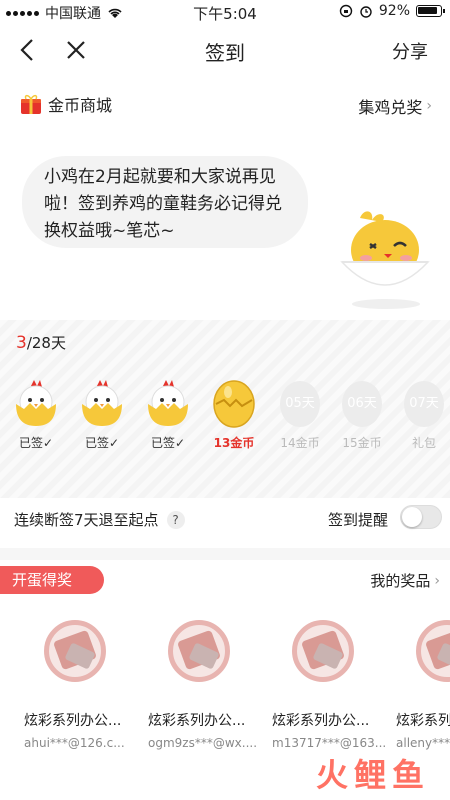  I want to click on orientation-lock-icon, so click(346, 11).